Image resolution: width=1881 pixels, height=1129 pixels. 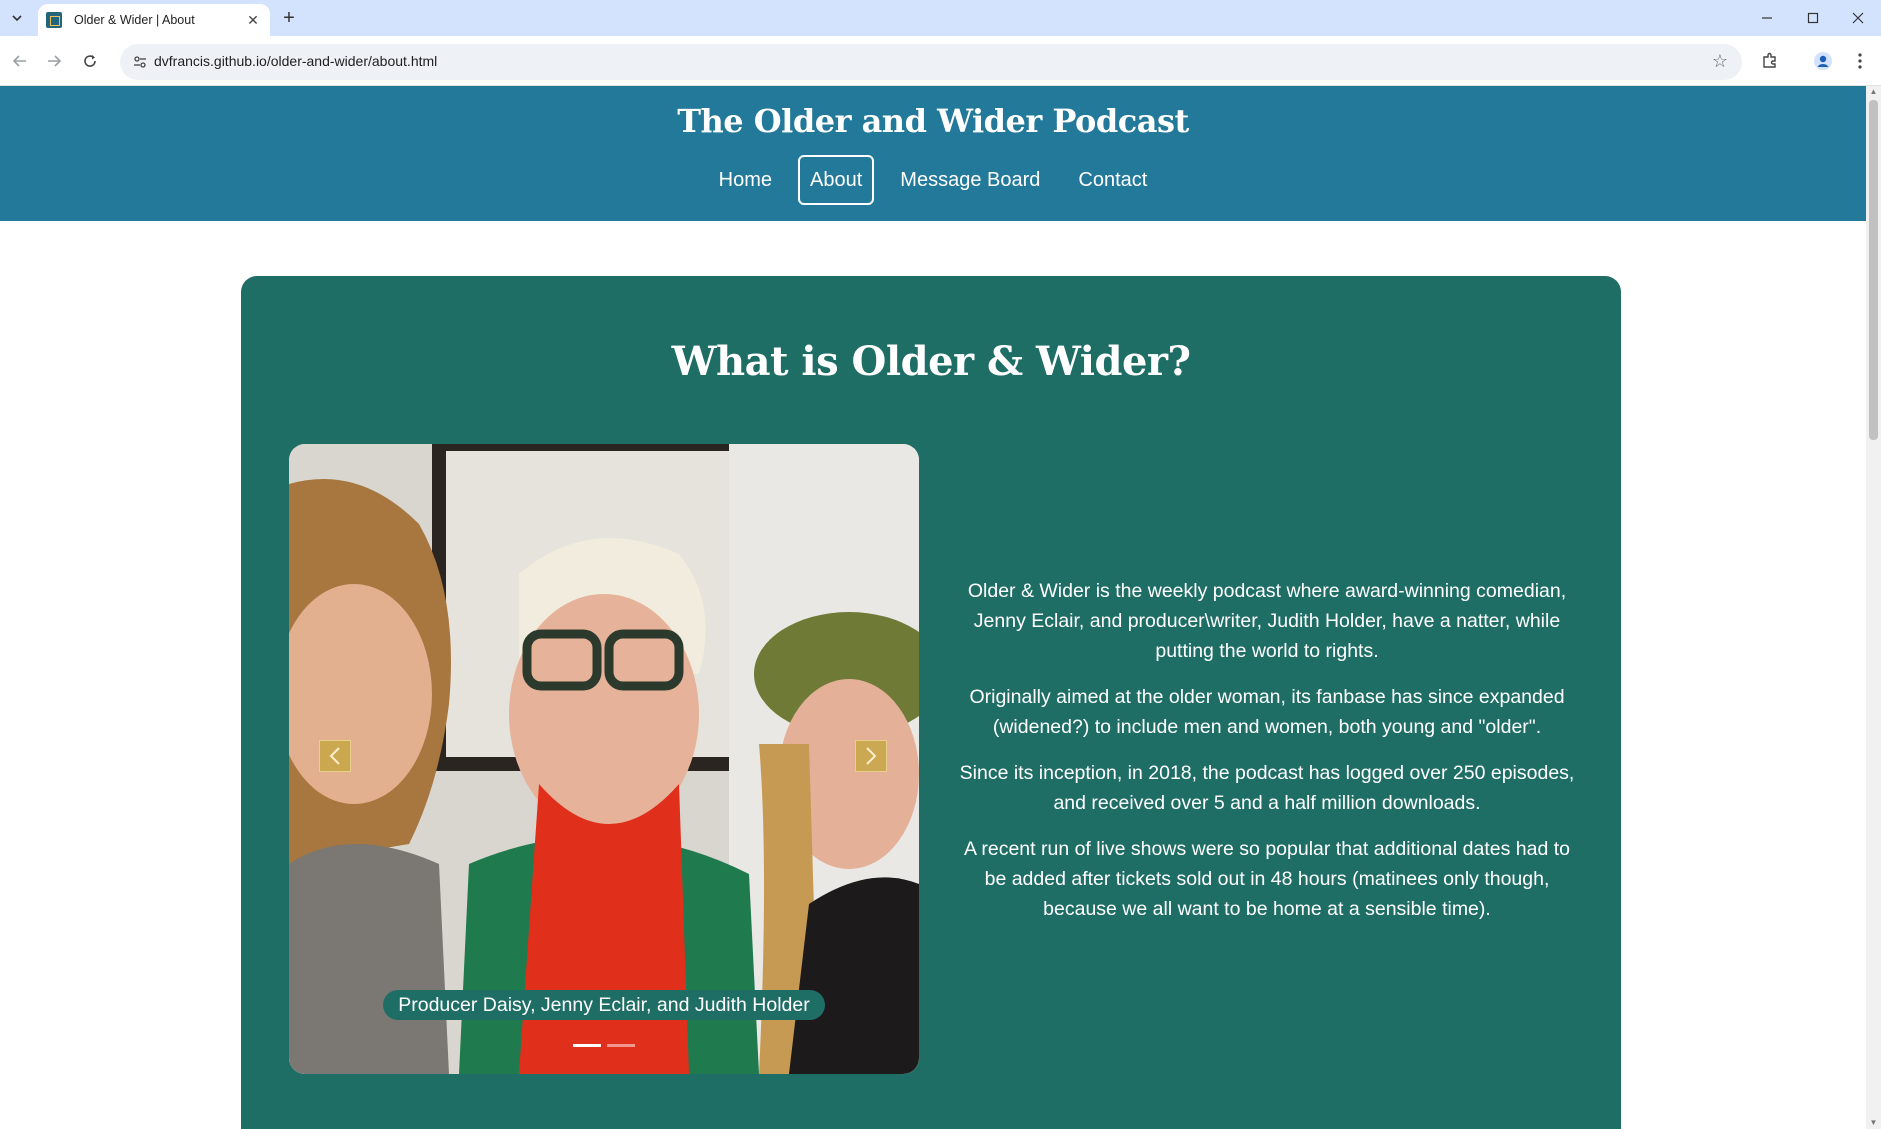 I want to click on site-title: The Older and Wider Podcast, so click(x=933, y=121).